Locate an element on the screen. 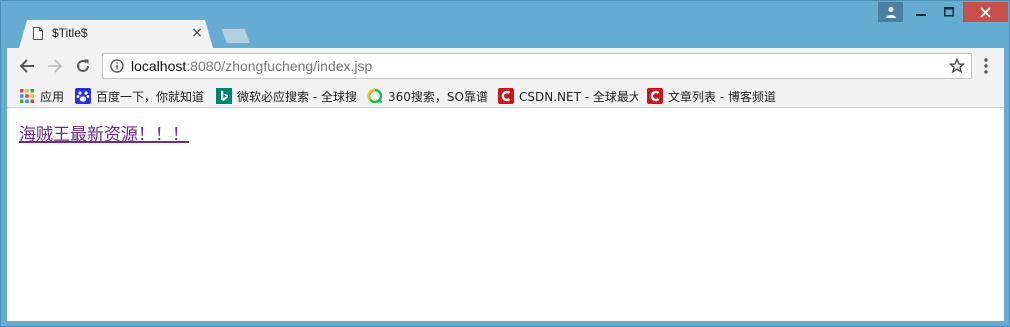 Image resolution: width=1010 pixels, height=327 pixels. profile-button is located at coordinates (890, 12).